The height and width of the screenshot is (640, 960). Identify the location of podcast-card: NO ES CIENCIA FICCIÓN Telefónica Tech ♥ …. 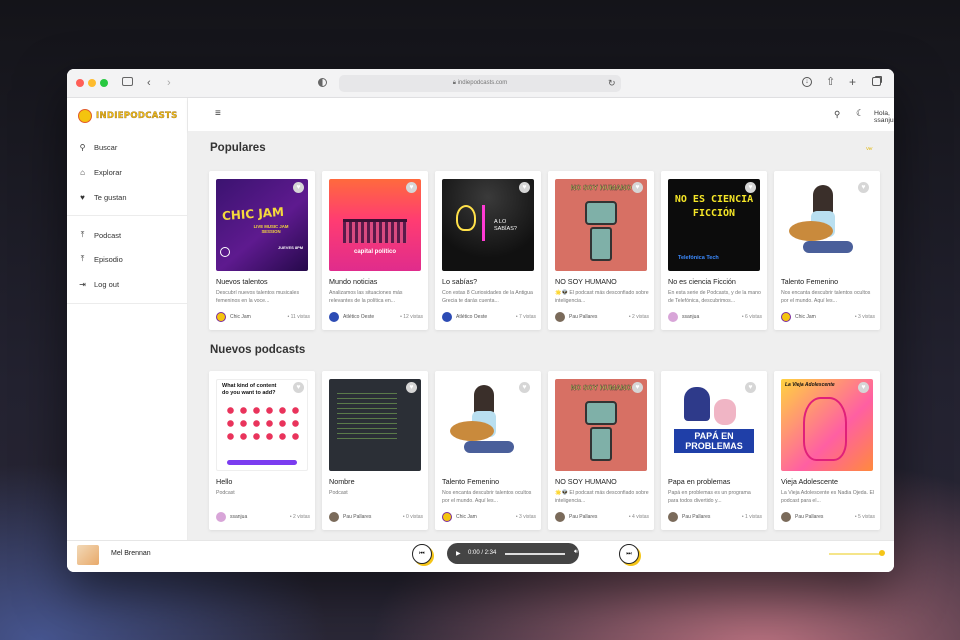
(714, 250).